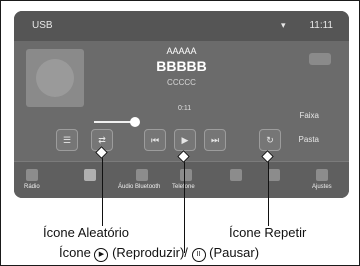  What do you see at coordinates (270, 140) in the screenshot?
I see `repeat-icon: ↻` at bounding box center [270, 140].